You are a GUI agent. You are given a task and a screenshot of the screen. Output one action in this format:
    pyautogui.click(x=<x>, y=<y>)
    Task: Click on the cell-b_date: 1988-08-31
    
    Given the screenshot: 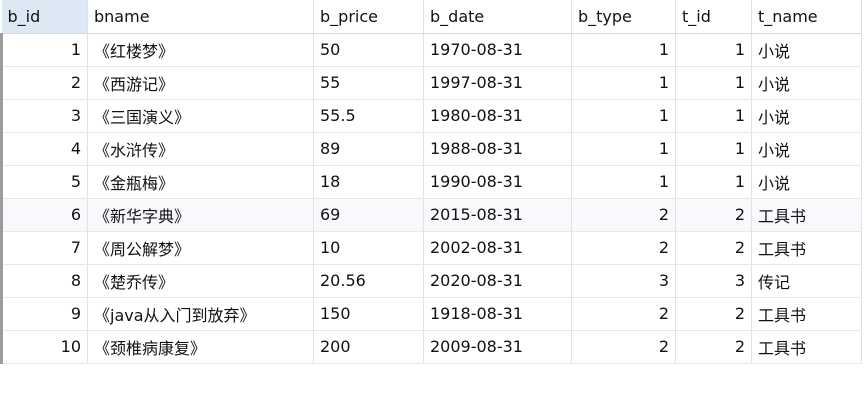 What is the action you would take?
    pyautogui.click(x=497, y=149)
    